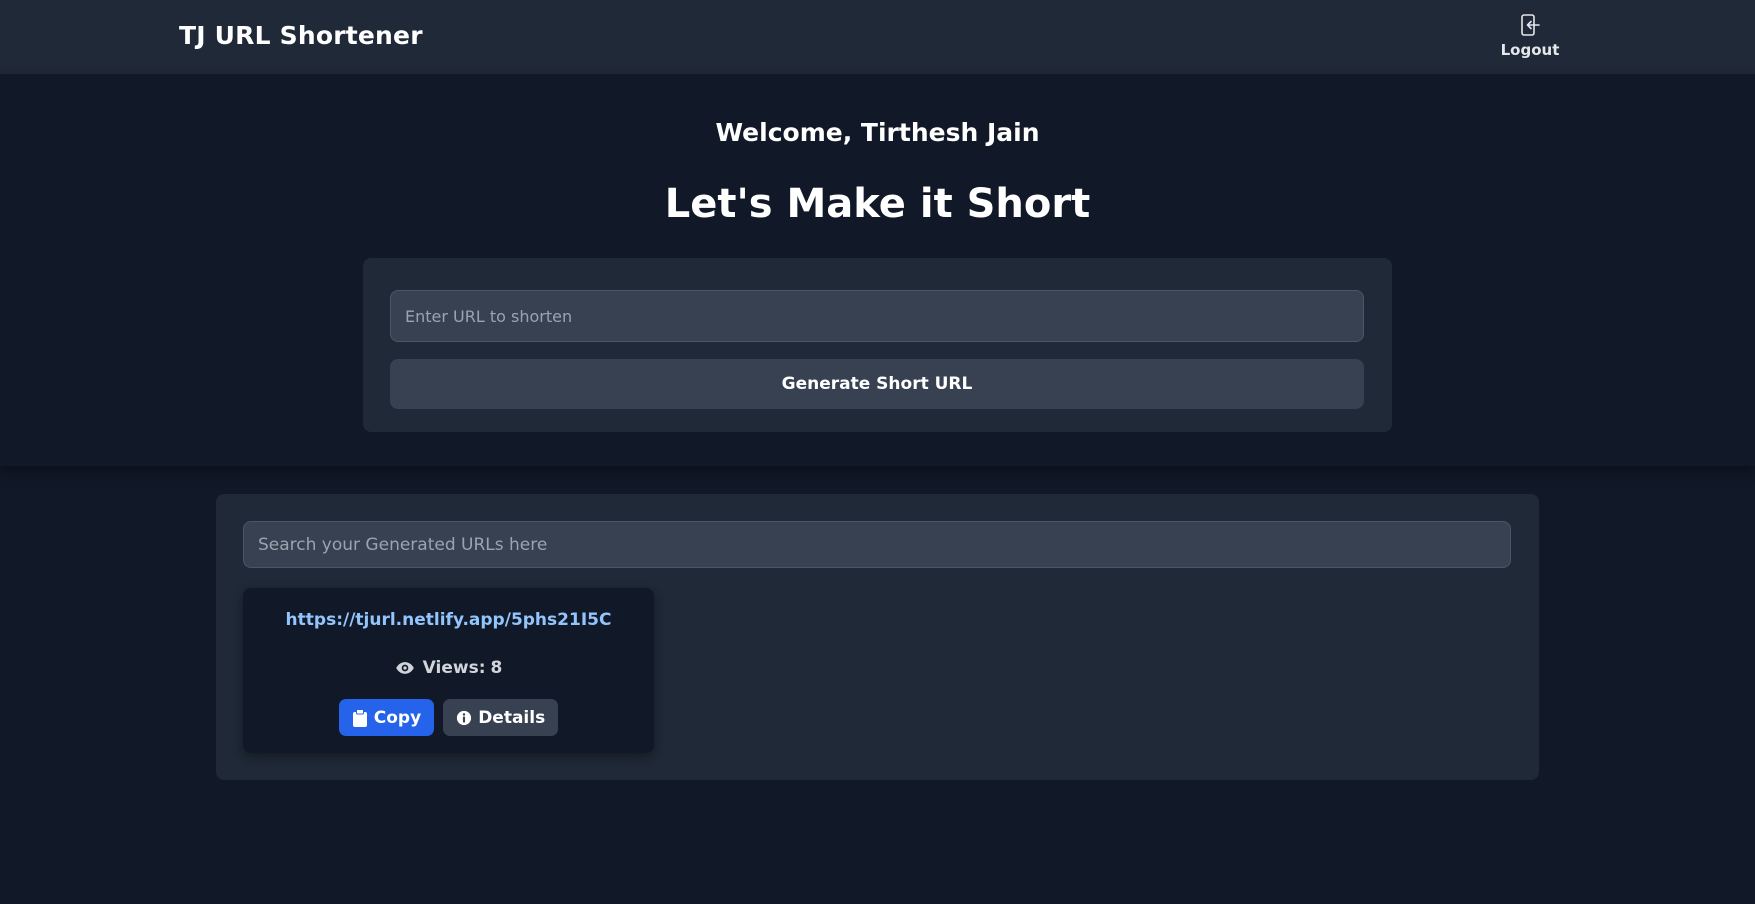  What do you see at coordinates (877, 544) in the screenshot?
I see `search-input` at bounding box center [877, 544].